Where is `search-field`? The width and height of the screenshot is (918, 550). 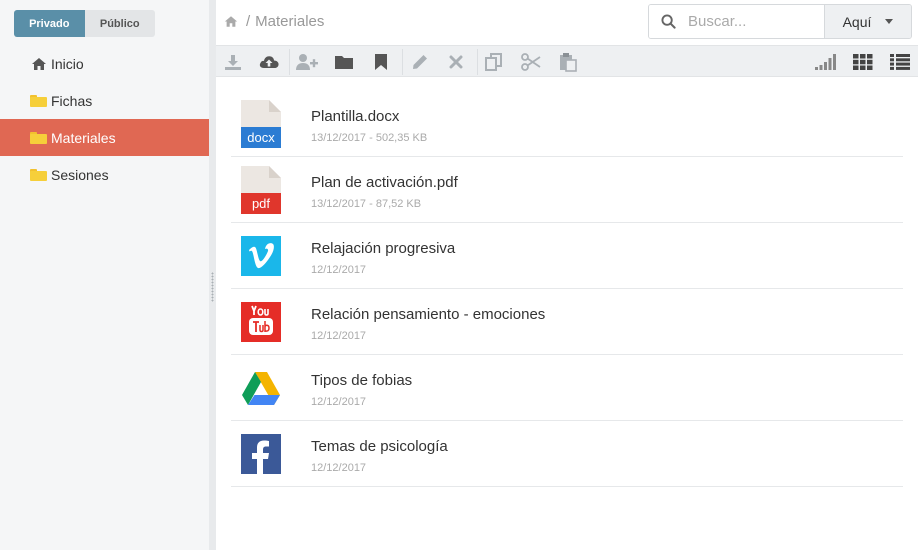 search-field is located at coordinates (736, 21).